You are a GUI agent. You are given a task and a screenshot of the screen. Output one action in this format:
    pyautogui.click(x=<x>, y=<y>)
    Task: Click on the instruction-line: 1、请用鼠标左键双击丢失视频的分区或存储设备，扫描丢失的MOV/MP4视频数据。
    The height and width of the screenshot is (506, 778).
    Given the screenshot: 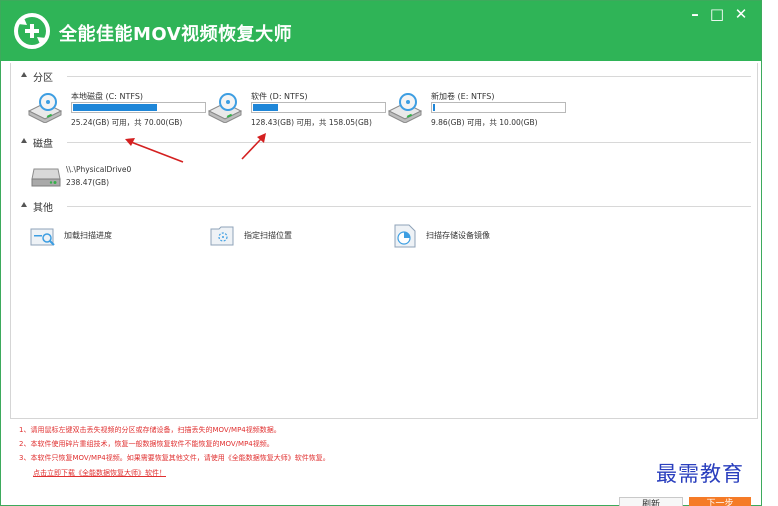 What is the action you would take?
    pyautogui.click(x=150, y=430)
    